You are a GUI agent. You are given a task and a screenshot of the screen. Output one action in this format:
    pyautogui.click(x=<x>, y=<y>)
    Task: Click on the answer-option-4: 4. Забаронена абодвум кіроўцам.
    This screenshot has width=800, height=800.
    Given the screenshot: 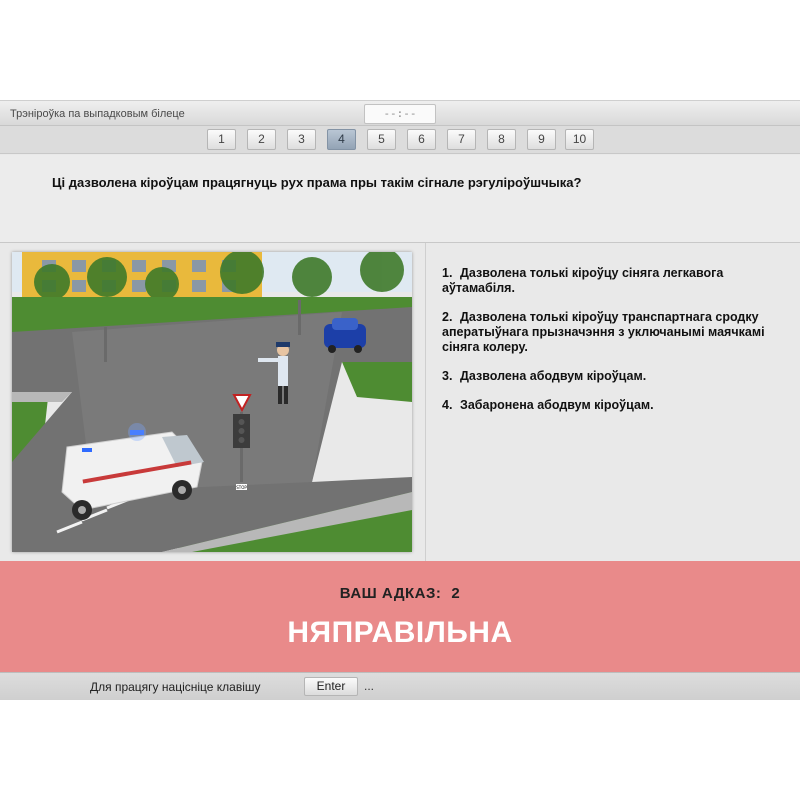 What is the action you would take?
    pyautogui.click(x=617, y=405)
    